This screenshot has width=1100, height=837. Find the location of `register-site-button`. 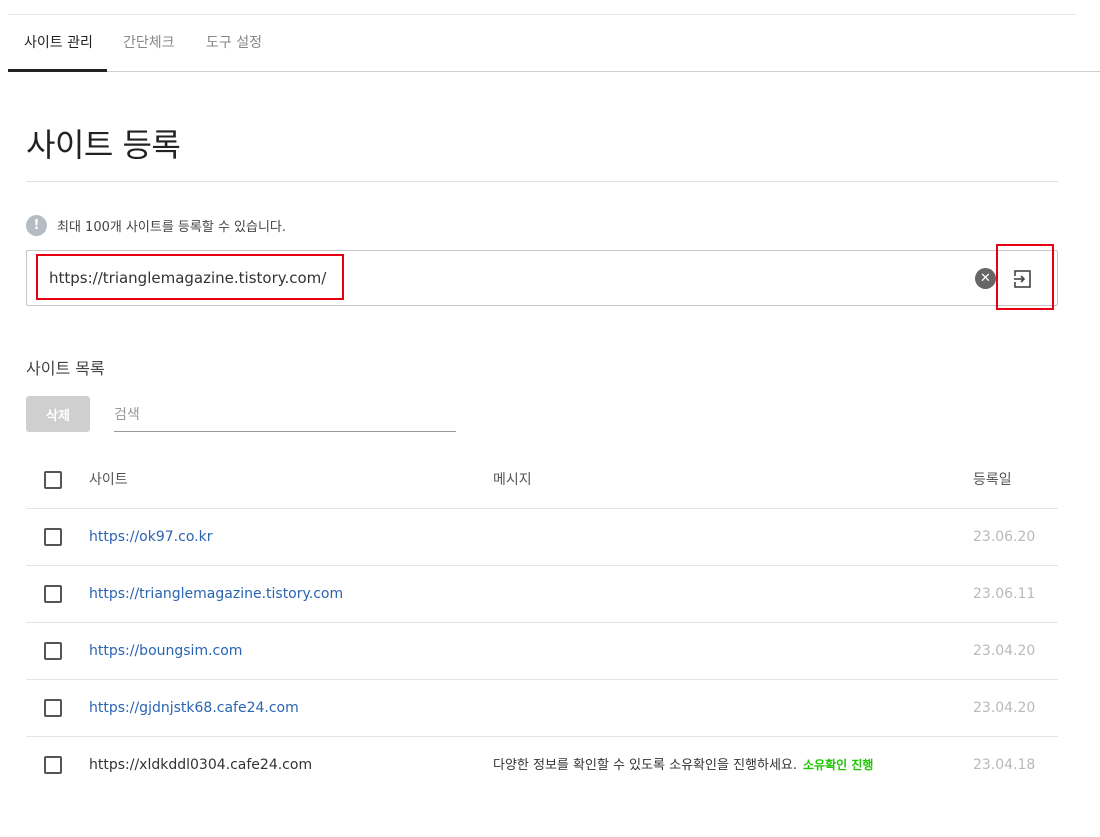

register-site-button is located at coordinates (1022, 279).